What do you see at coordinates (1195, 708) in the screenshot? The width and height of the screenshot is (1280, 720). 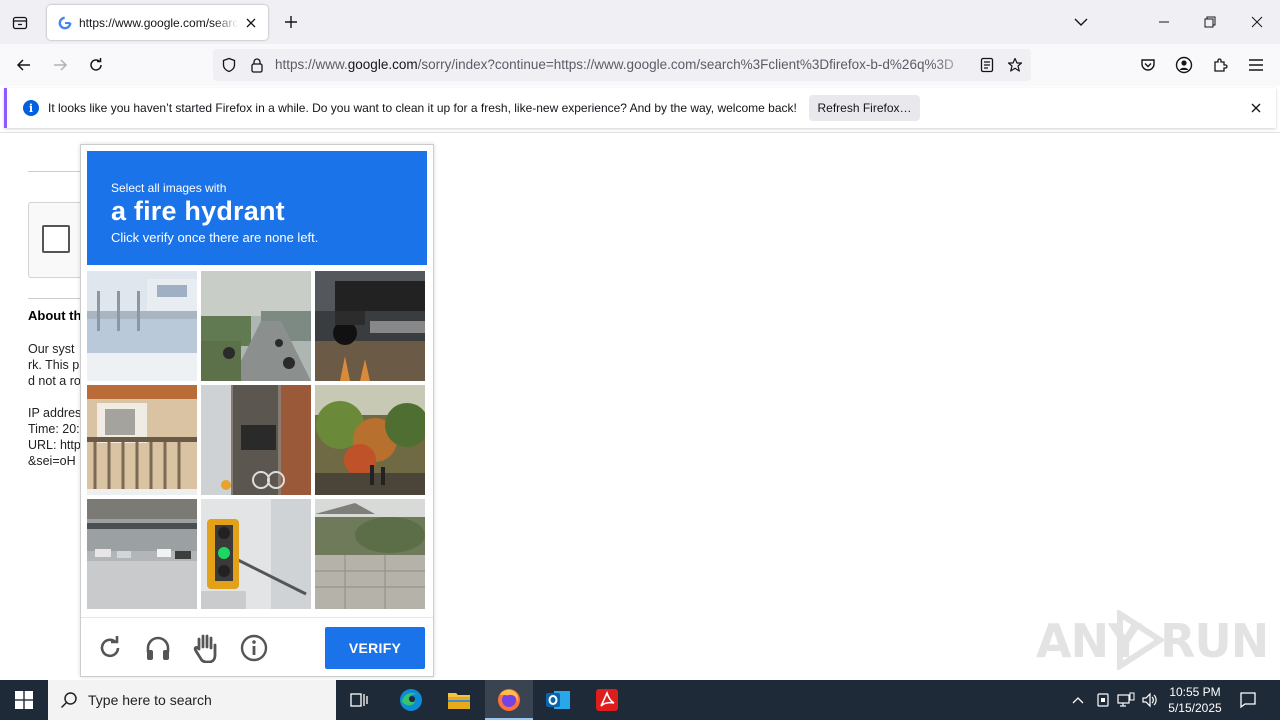 I see `clock-date: 5/15/2025` at bounding box center [1195, 708].